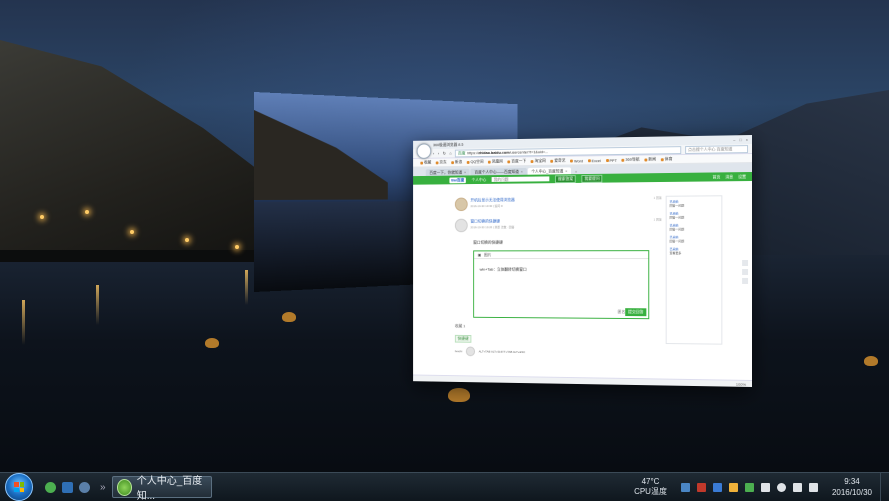 This screenshot has width=889, height=502. What do you see at coordinates (745, 280) in the screenshot?
I see `back-to-top-icon` at bounding box center [745, 280].